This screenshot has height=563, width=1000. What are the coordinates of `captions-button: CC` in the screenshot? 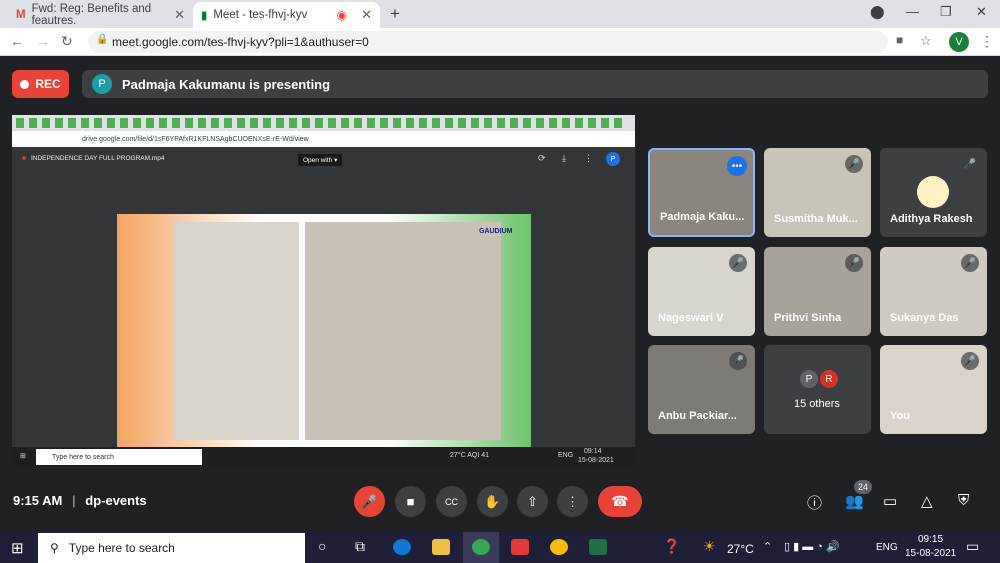 It's located at (451, 501).